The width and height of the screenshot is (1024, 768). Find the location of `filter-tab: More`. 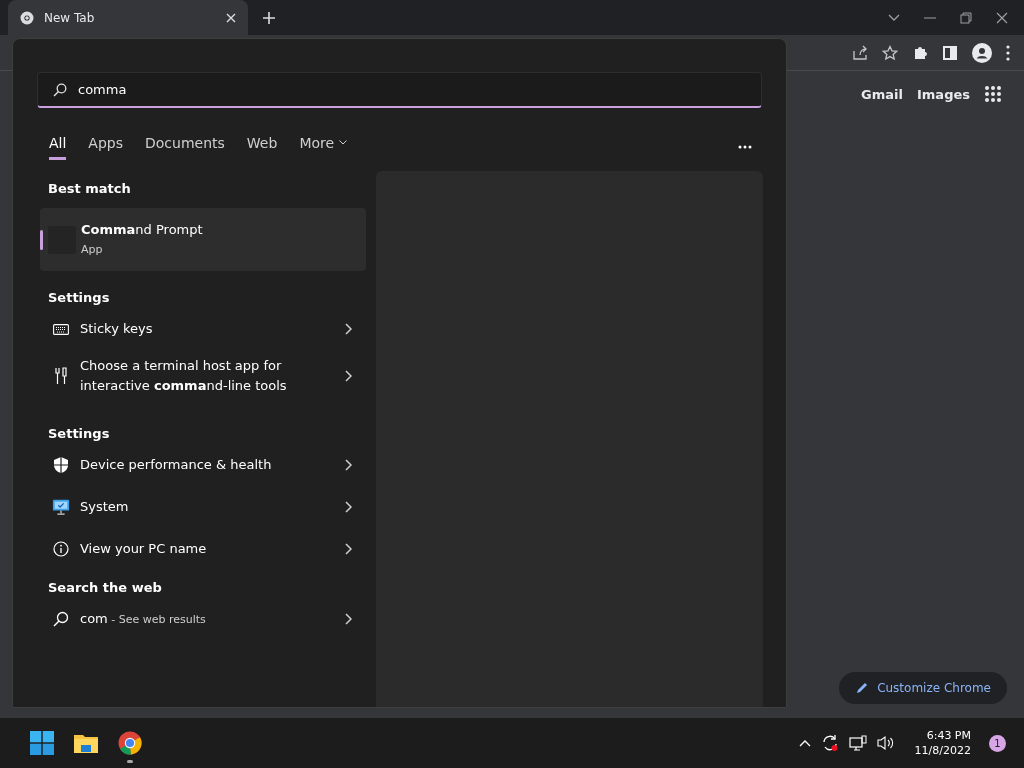

filter-tab: More is located at coordinates (323, 147).